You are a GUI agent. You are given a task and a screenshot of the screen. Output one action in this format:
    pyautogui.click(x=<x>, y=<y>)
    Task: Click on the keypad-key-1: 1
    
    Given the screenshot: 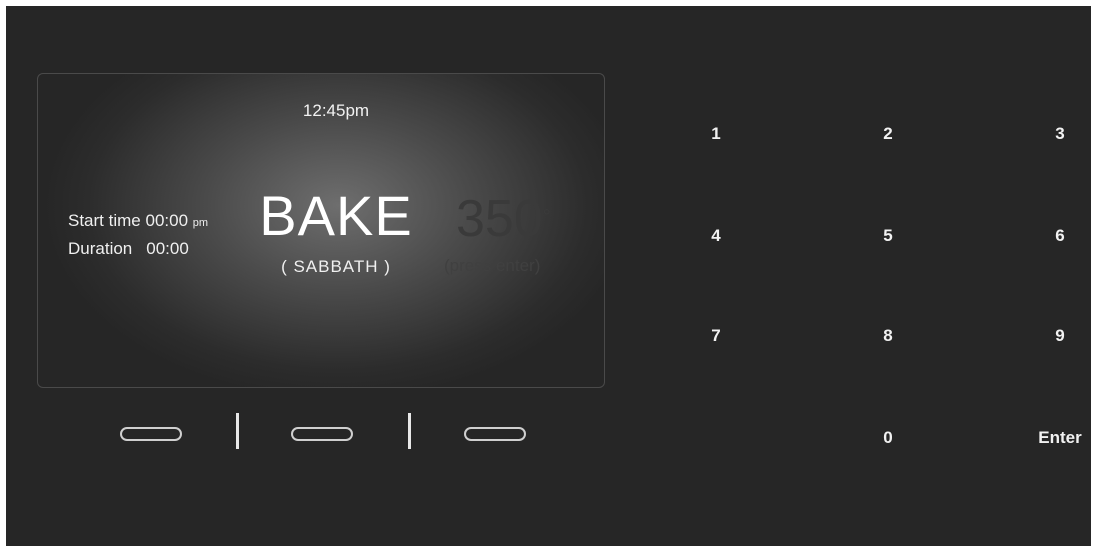 What is the action you would take?
    pyautogui.click(x=716, y=134)
    